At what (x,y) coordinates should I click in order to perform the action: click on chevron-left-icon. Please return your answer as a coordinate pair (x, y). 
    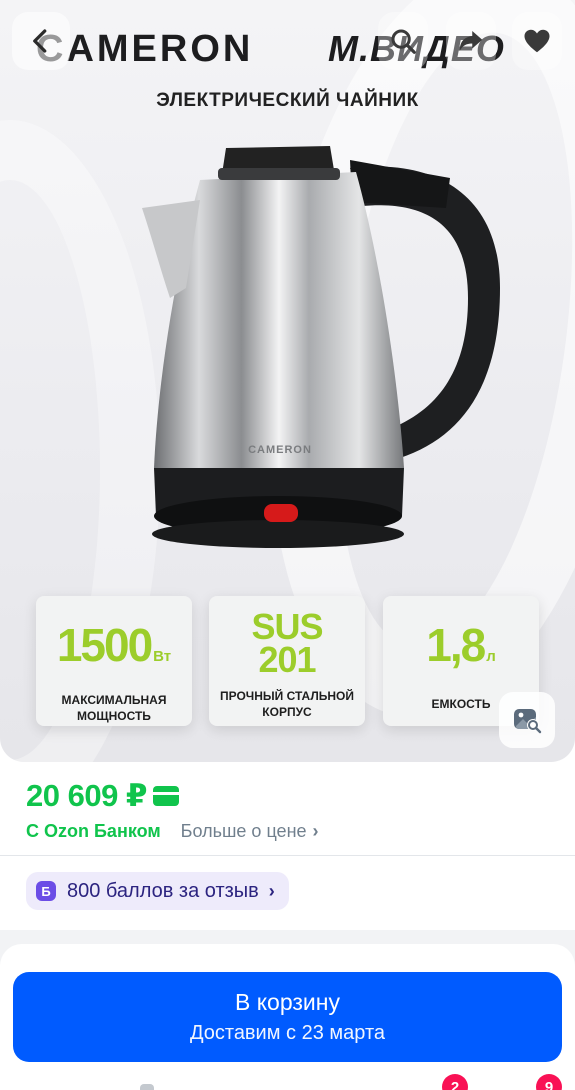
    Looking at the image, I should click on (40, 41).